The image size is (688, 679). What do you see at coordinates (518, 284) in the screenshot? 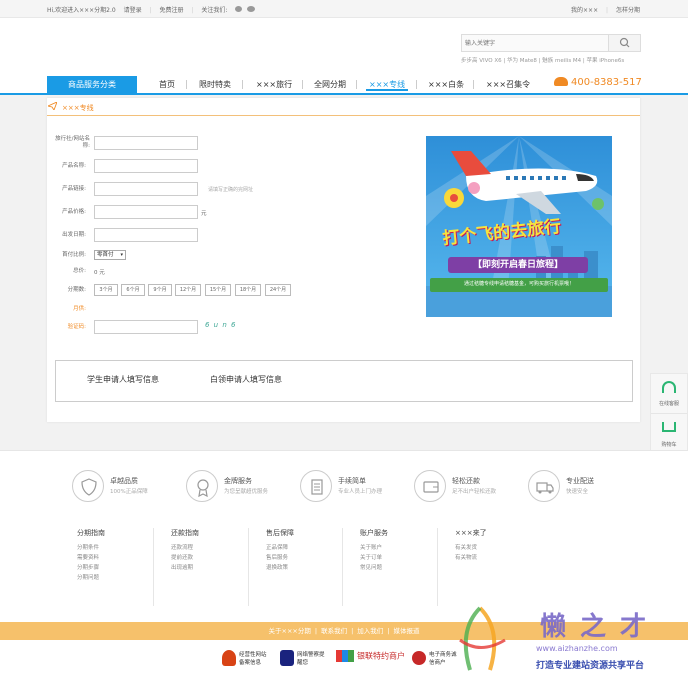
I see `banner-note: 通过秸糖专线申请秸糖基金，可购买旅行机票哦！` at bounding box center [518, 284].